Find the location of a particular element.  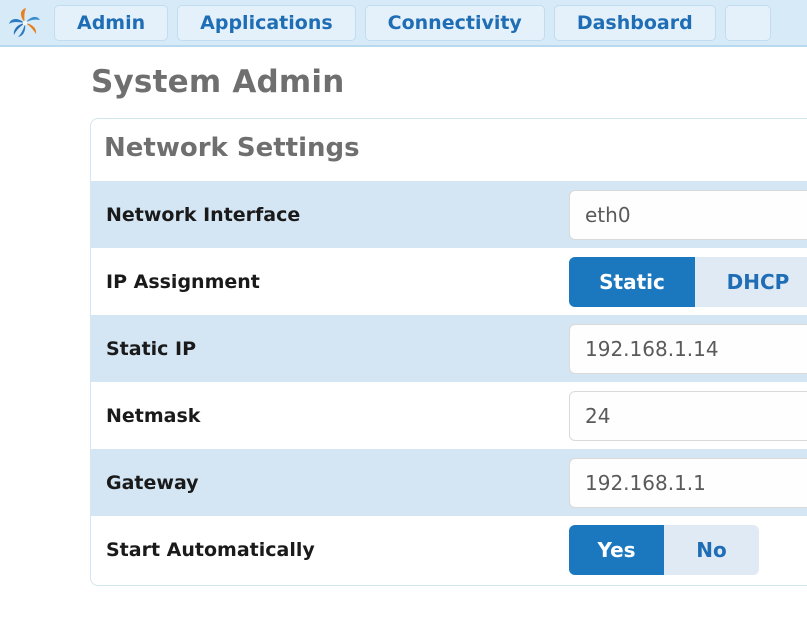

control-network-interface is located at coordinates (688, 214).